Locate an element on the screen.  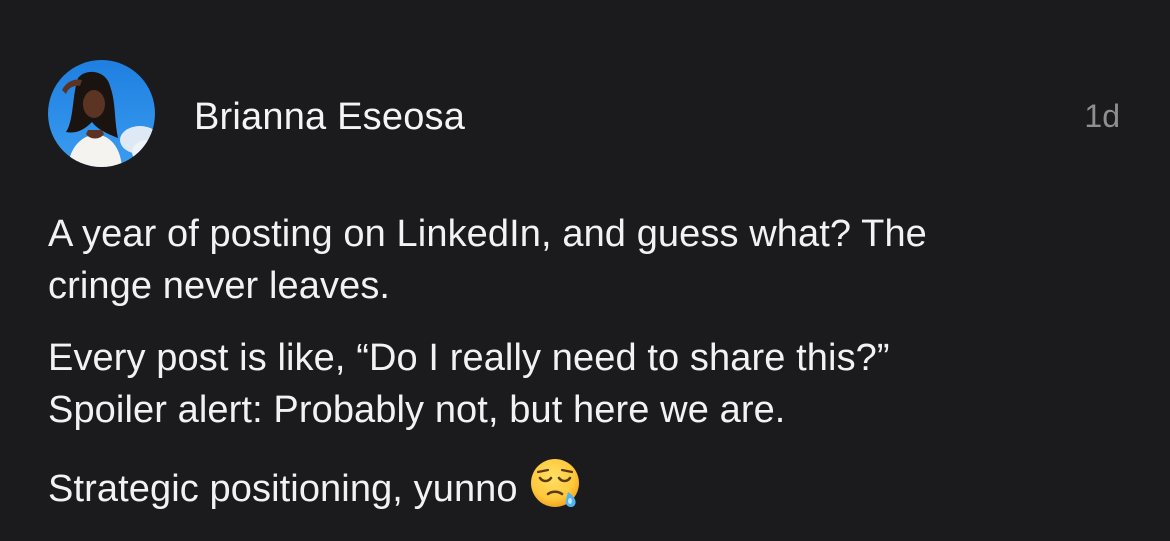
author-avatar is located at coordinates (101, 113).